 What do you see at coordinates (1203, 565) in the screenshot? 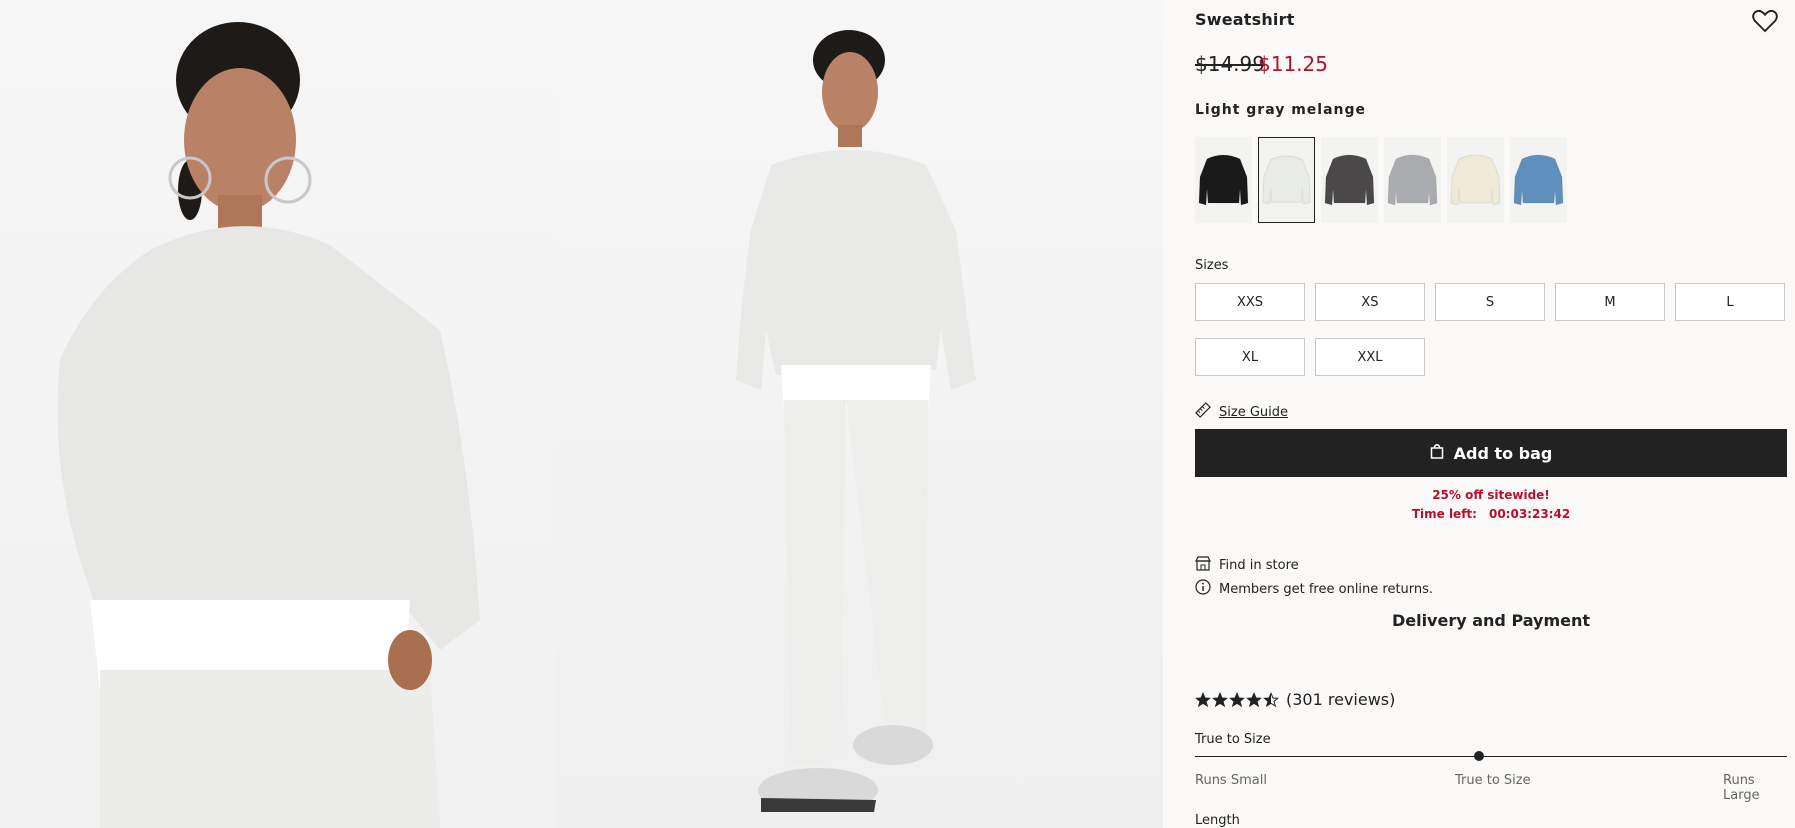
I see `store-icon` at bounding box center [1203, 565].